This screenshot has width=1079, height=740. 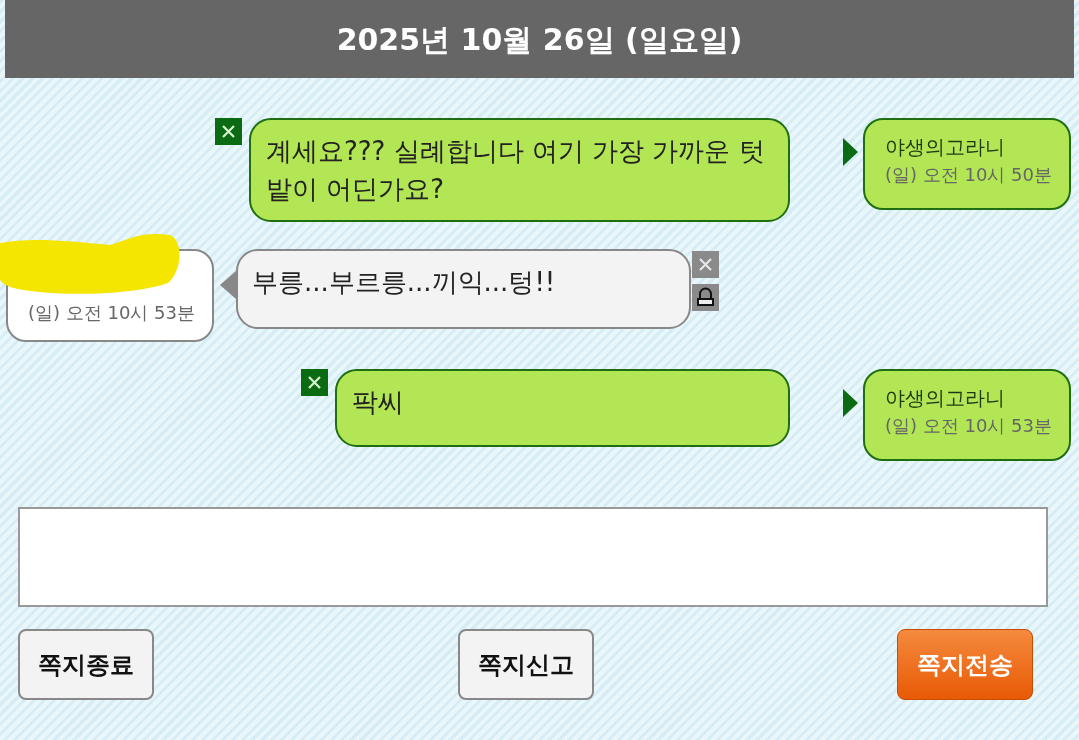 I want to click on date-header: 2025년 10월 26일 (일요일), so click(x=539, y=39).